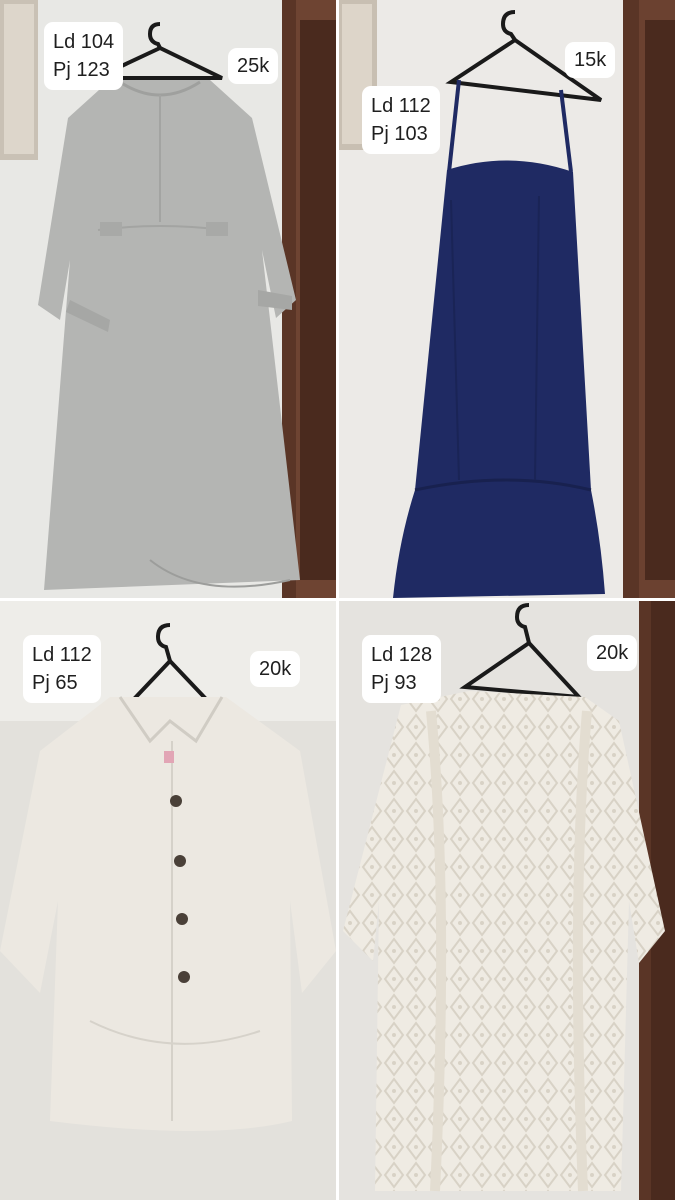  Describe the element at coordinates (401, 120) in the screenshot. I see `size-label: Ld 112 Pj 103` at that location.